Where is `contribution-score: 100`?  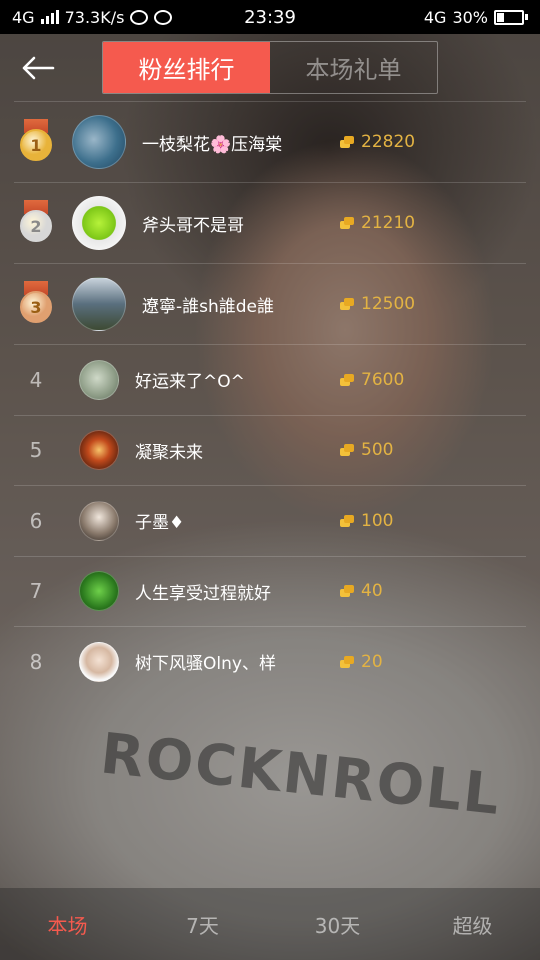 contribution-score: 100 is located at coordinates (366, 521).